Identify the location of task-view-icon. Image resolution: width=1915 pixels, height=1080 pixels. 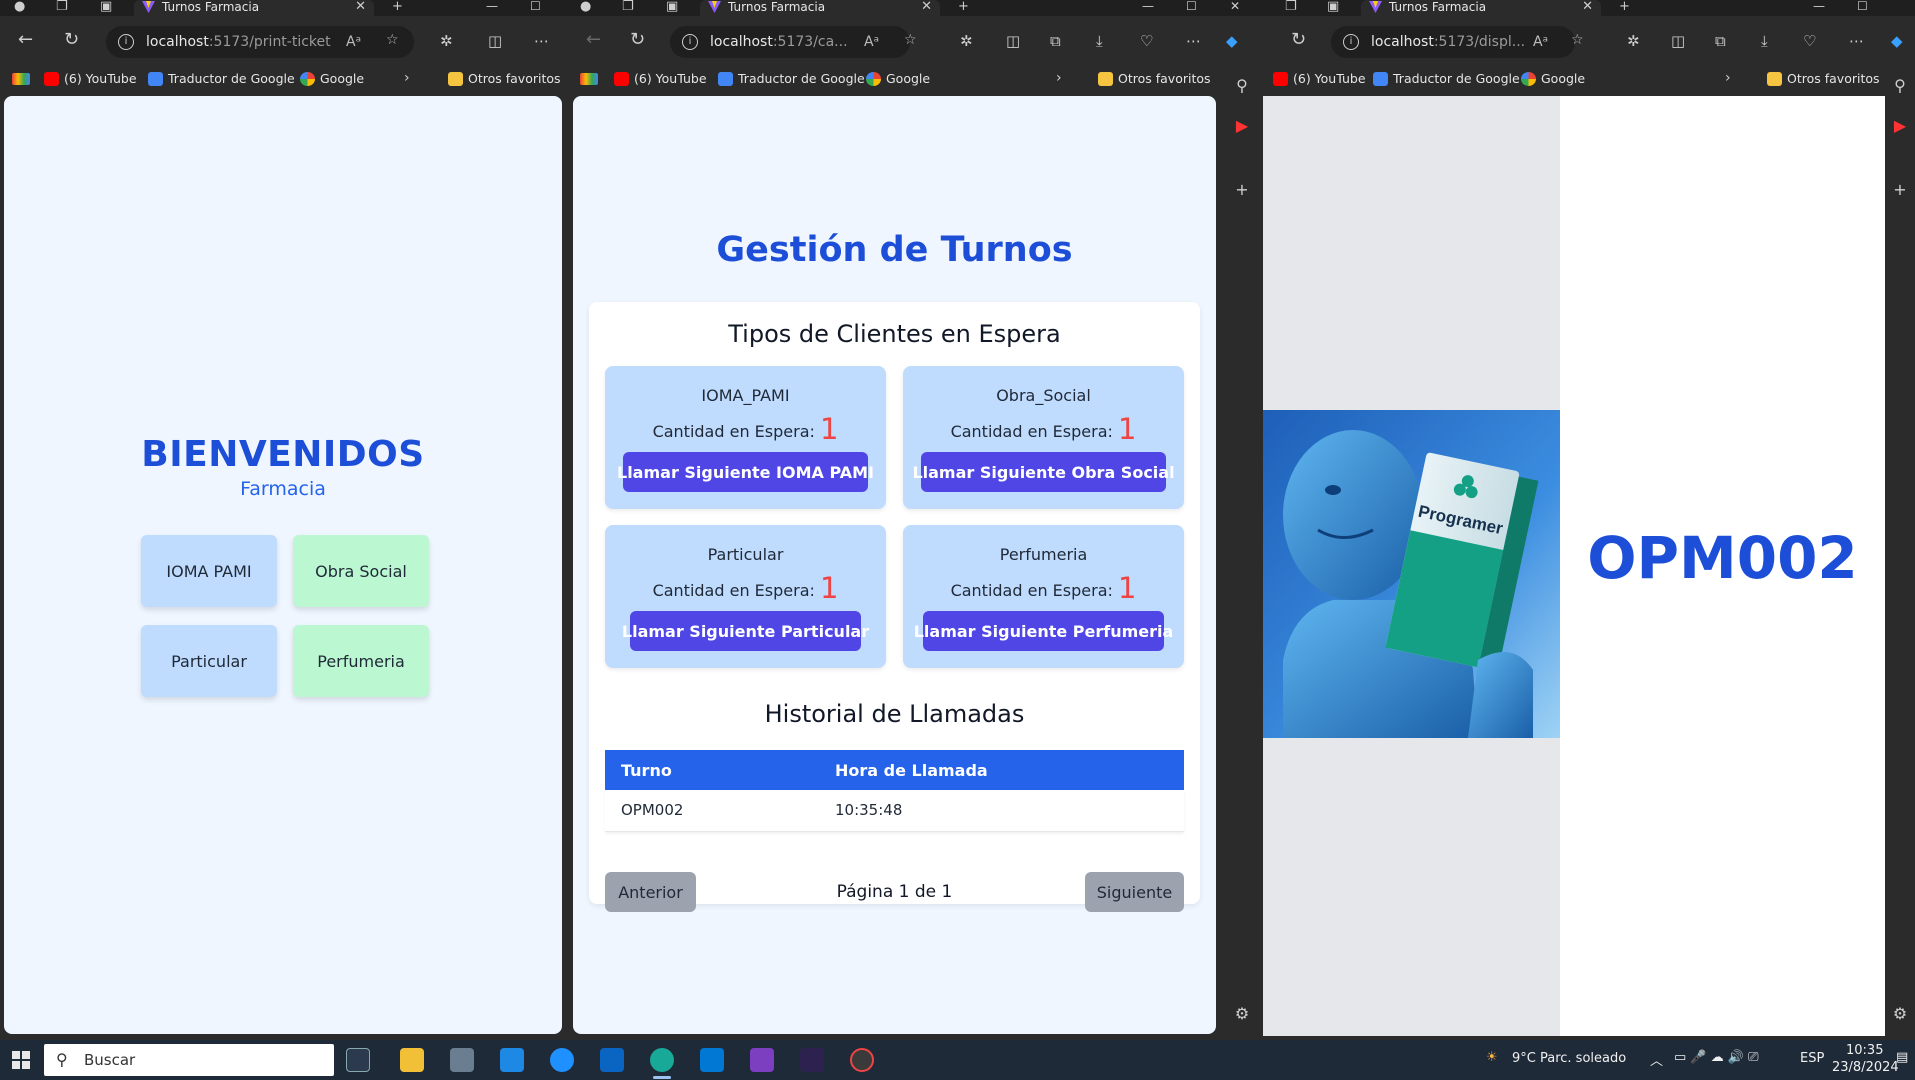
(358, 1060).